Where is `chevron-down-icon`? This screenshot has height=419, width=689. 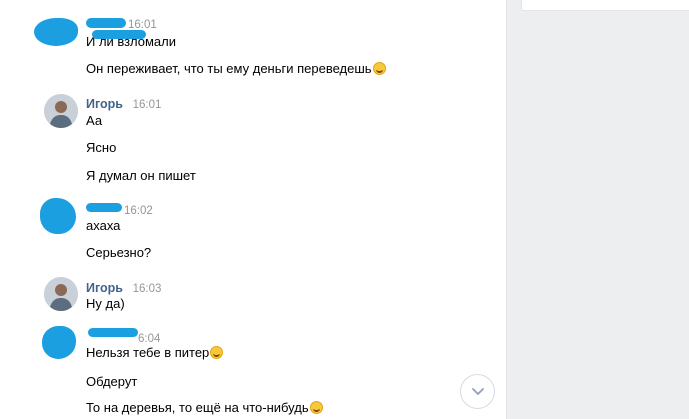 chevron-down-icon is located at coordinates (477, 391).